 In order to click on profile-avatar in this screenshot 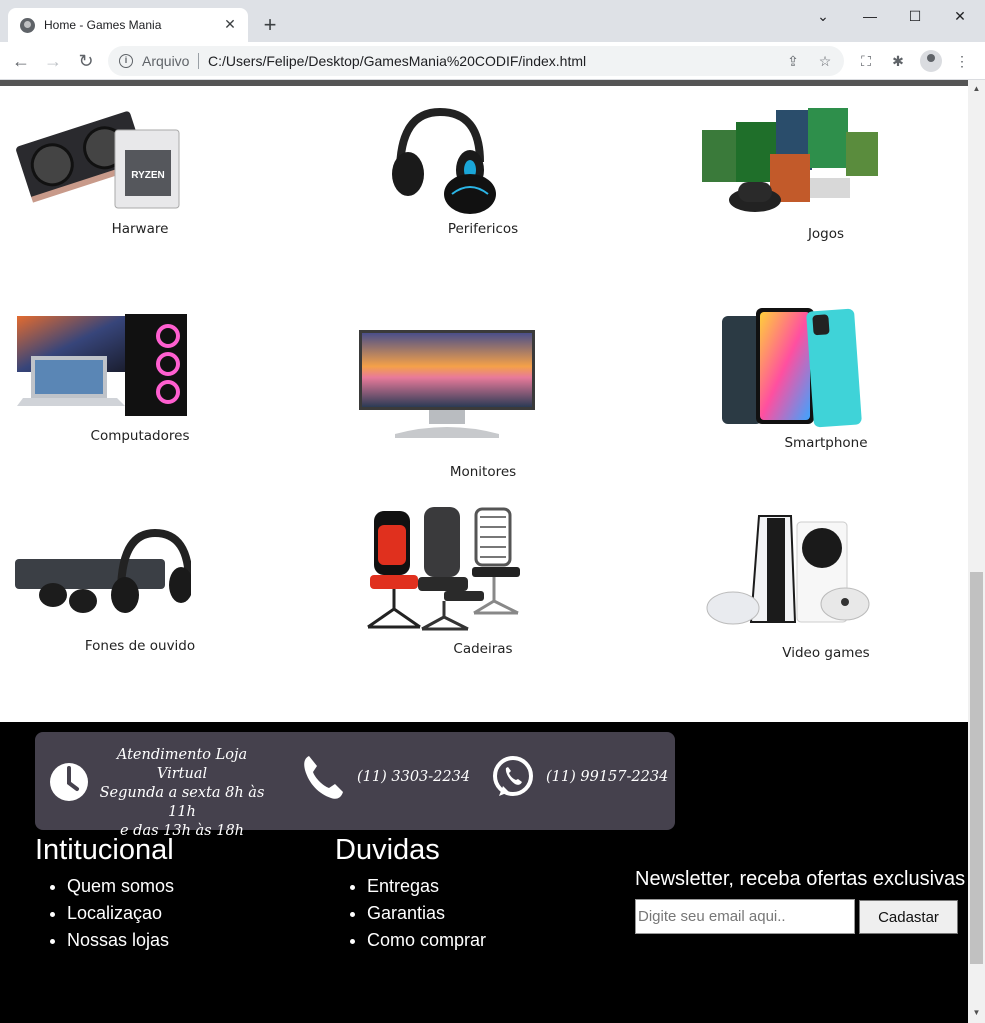, I will do `click(931, 61)`.